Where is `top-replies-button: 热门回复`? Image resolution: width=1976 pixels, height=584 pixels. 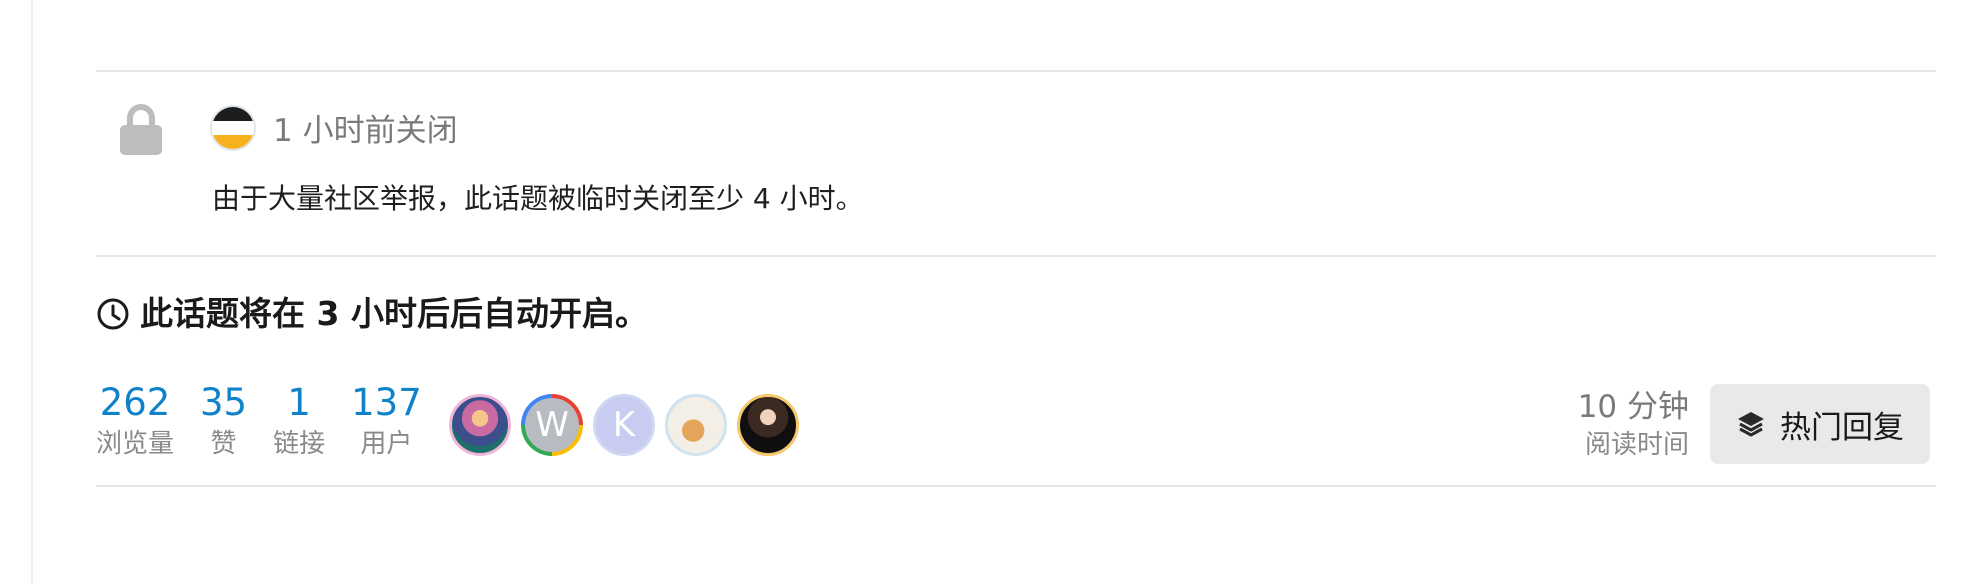
top-replies-button: 热门回复 is located at coordinates (1820, 424).